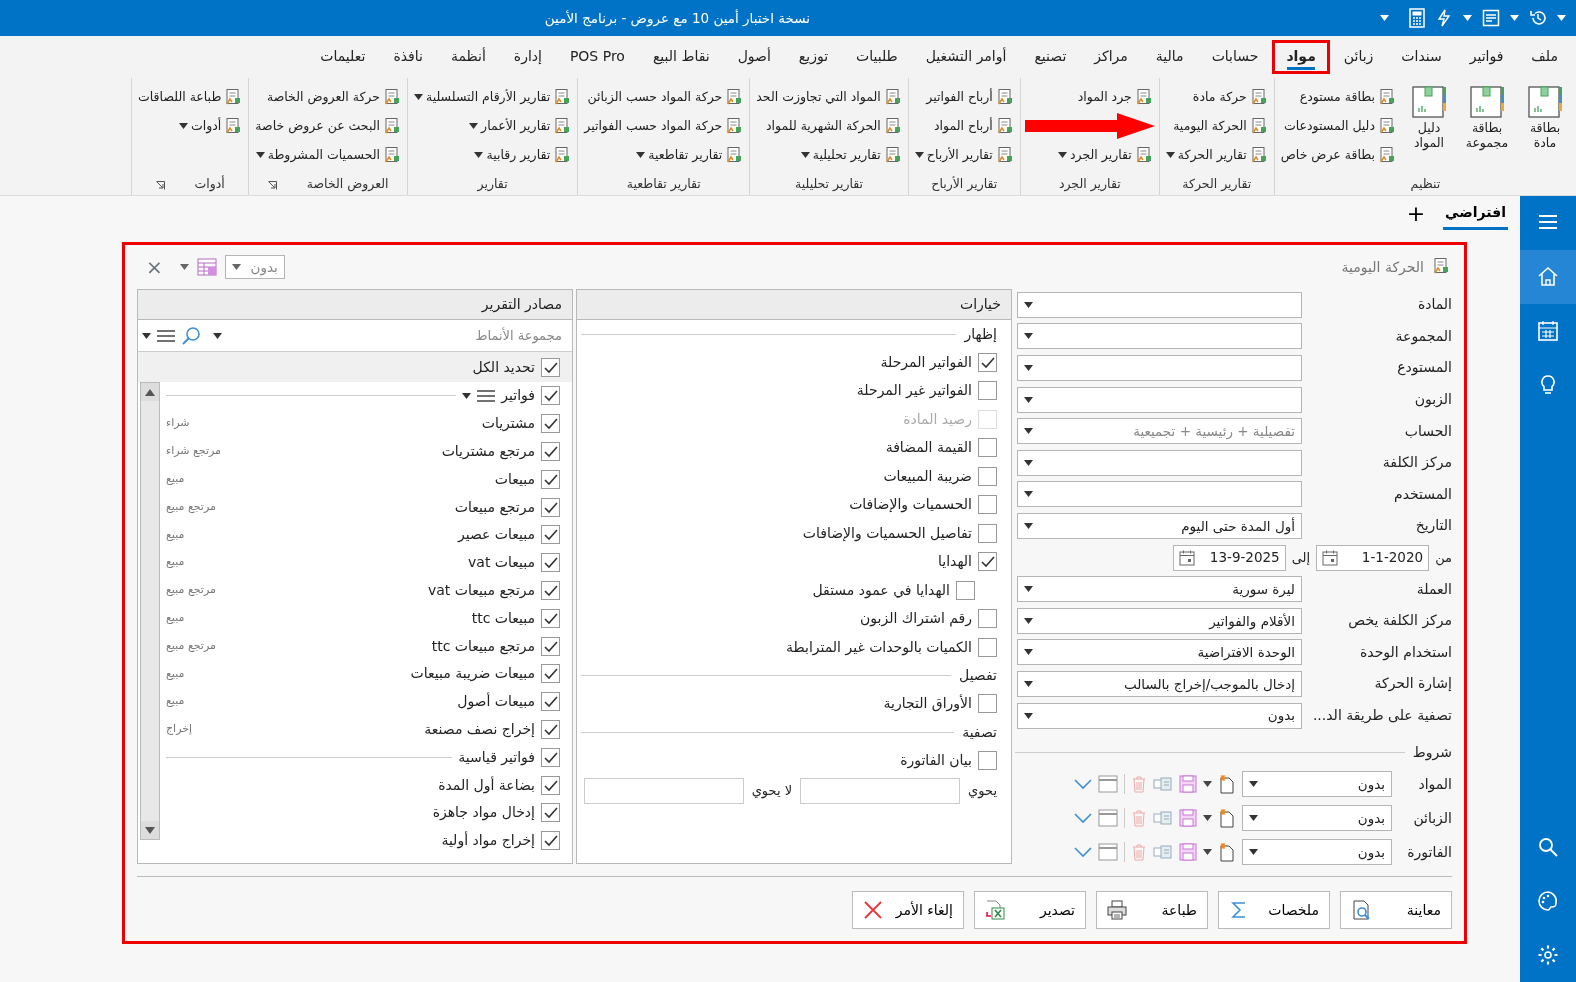 The height and width of the screenshot is (982, 1576). What do you see at coordinates (1159, 652) in the screenshot?
I see `dropdown-field: الوحدة الافتراضية` at bounding box center [1159, 652].